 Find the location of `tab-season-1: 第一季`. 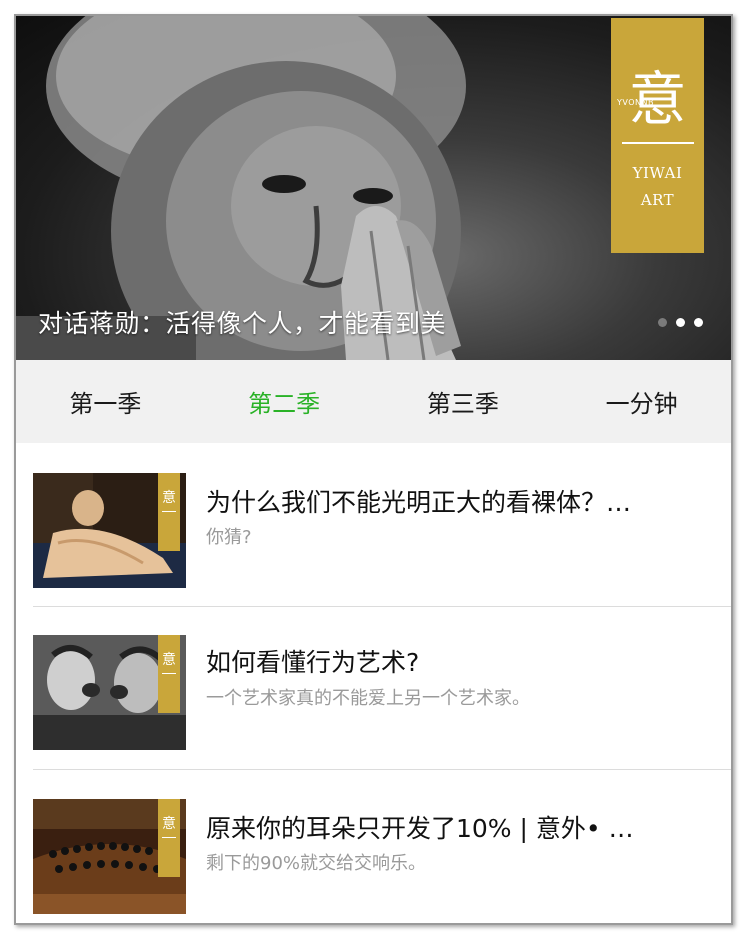

tab-season-1: 第一季 is located at coordinates (105, 401).